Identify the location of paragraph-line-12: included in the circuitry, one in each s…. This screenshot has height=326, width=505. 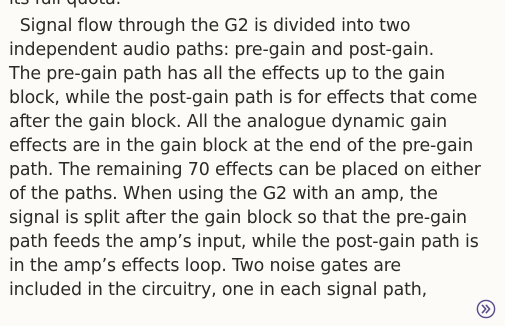
(218, 290).